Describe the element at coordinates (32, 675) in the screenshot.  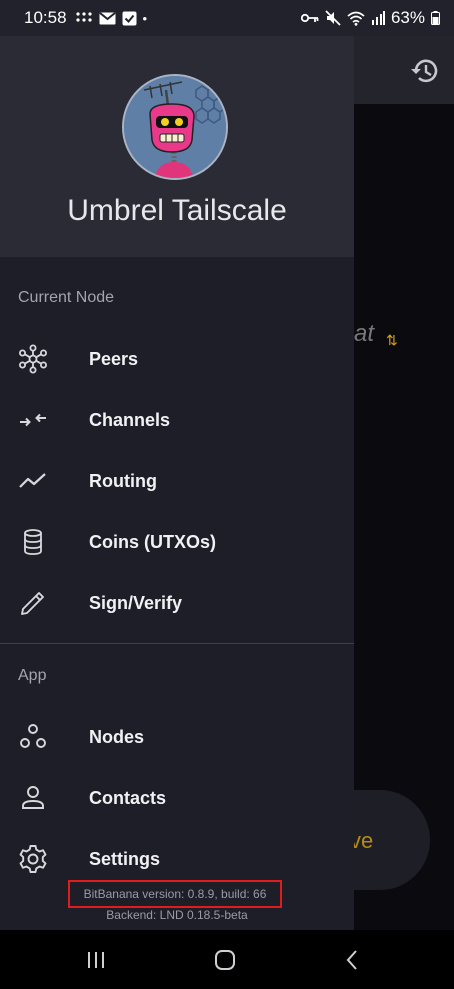
I see `section-app: App` at that location.